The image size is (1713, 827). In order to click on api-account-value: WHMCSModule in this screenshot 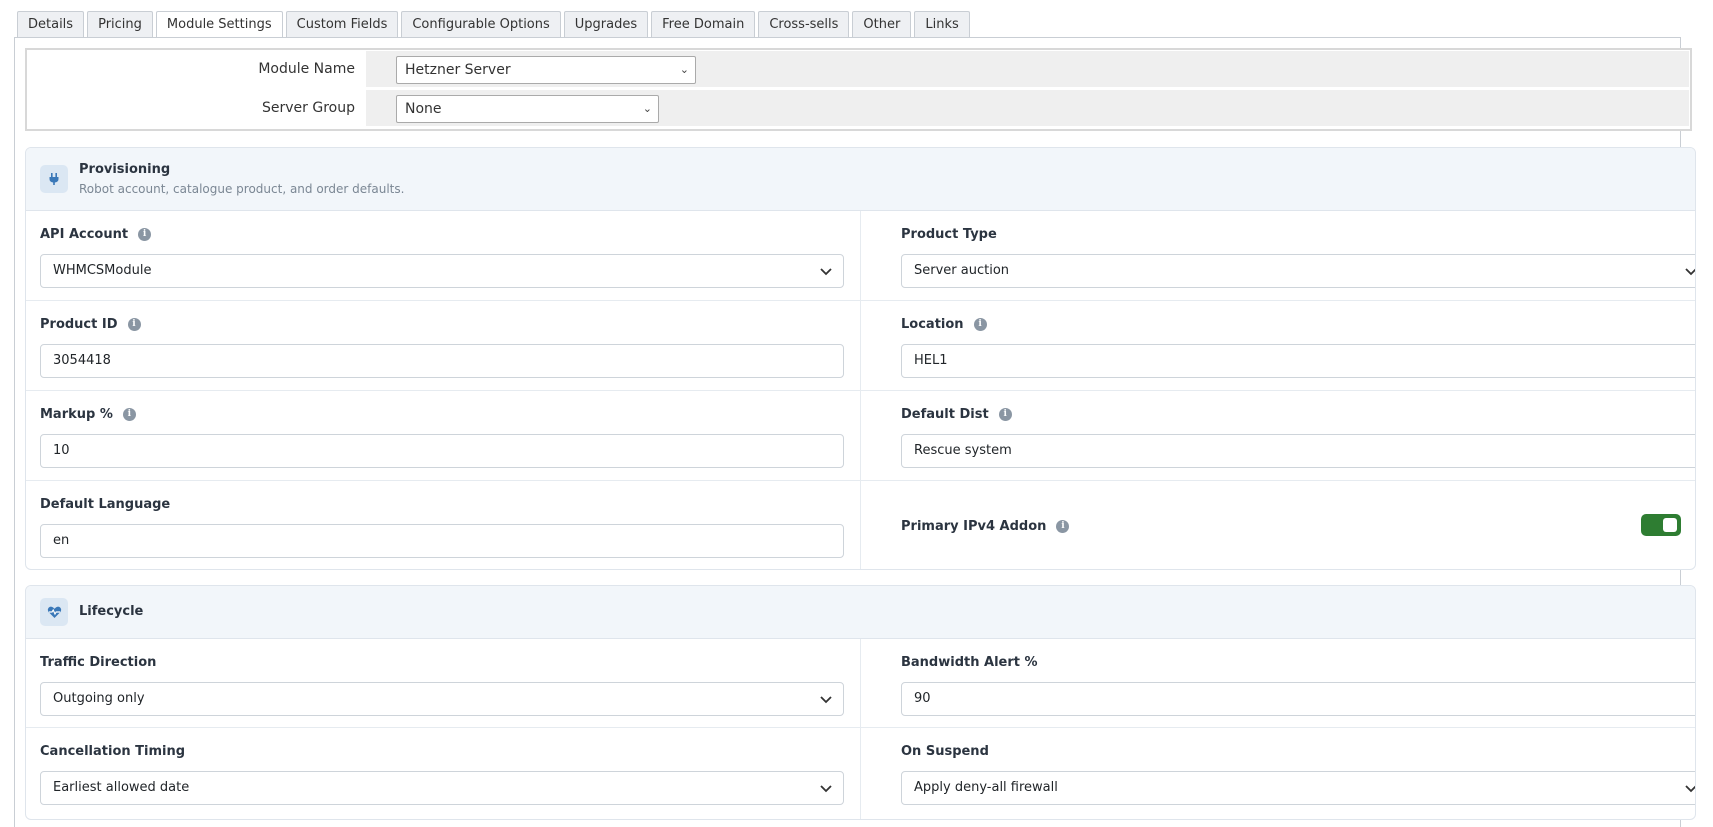, I will do `click(102, 270)`.